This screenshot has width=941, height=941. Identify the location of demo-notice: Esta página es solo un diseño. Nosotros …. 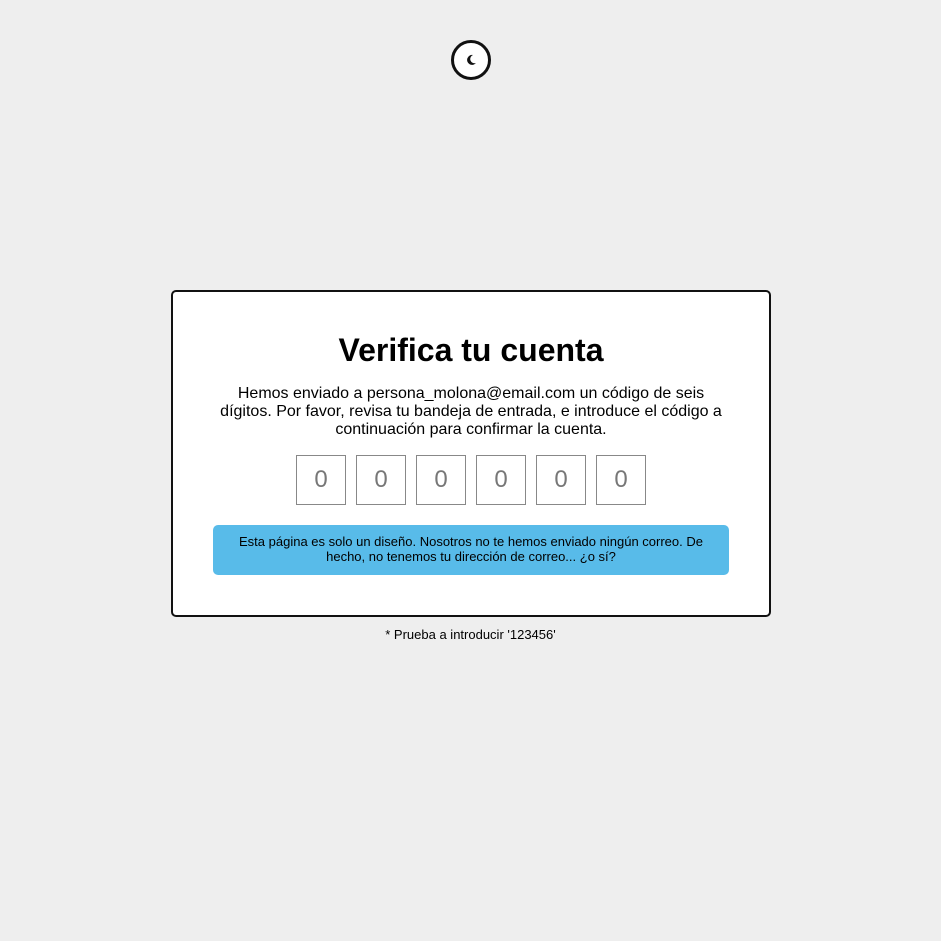
(471, 550).